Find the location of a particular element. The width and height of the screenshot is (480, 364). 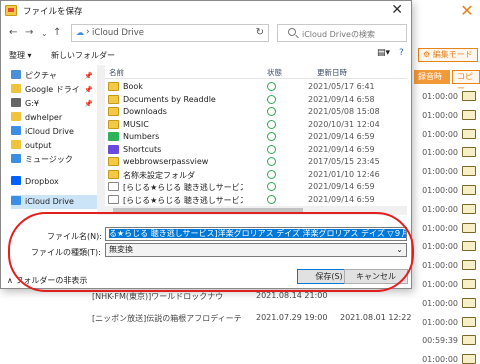

new-folder-button: 新しいフォルダー is located at coordinates (83, 55).